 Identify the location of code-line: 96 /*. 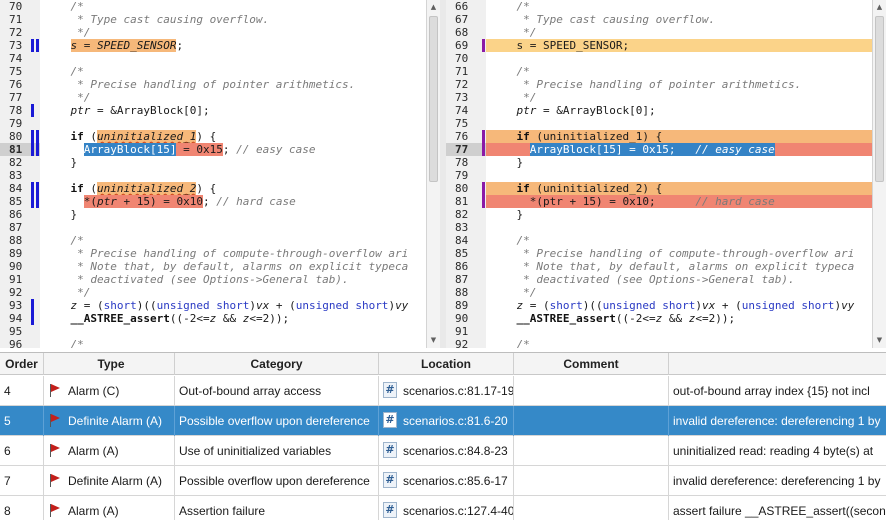
(213, 343).